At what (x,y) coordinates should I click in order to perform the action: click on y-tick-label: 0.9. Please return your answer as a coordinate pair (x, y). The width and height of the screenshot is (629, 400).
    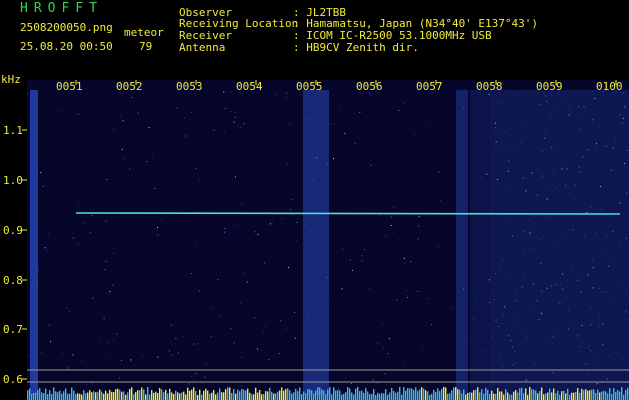
    Looking at the image, I should click on (13, 230).